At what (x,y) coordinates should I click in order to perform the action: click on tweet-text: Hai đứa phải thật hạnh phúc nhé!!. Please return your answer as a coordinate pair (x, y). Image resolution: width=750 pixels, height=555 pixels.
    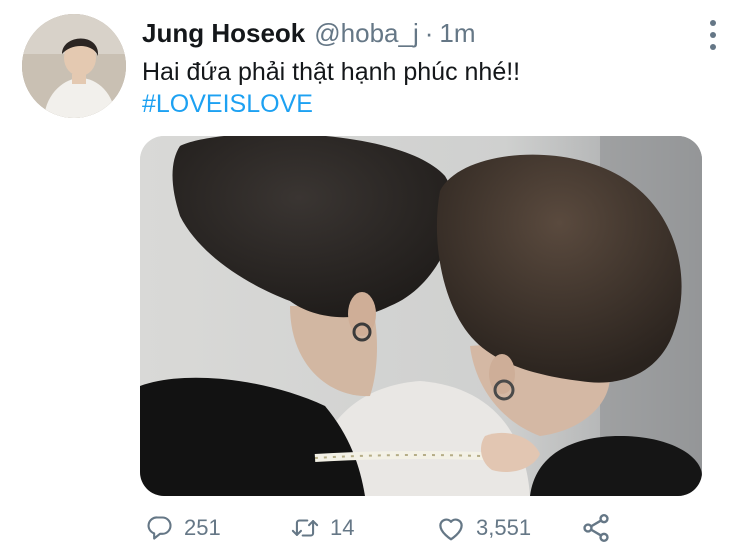
    Looking at the image, I should click on (331, 72).